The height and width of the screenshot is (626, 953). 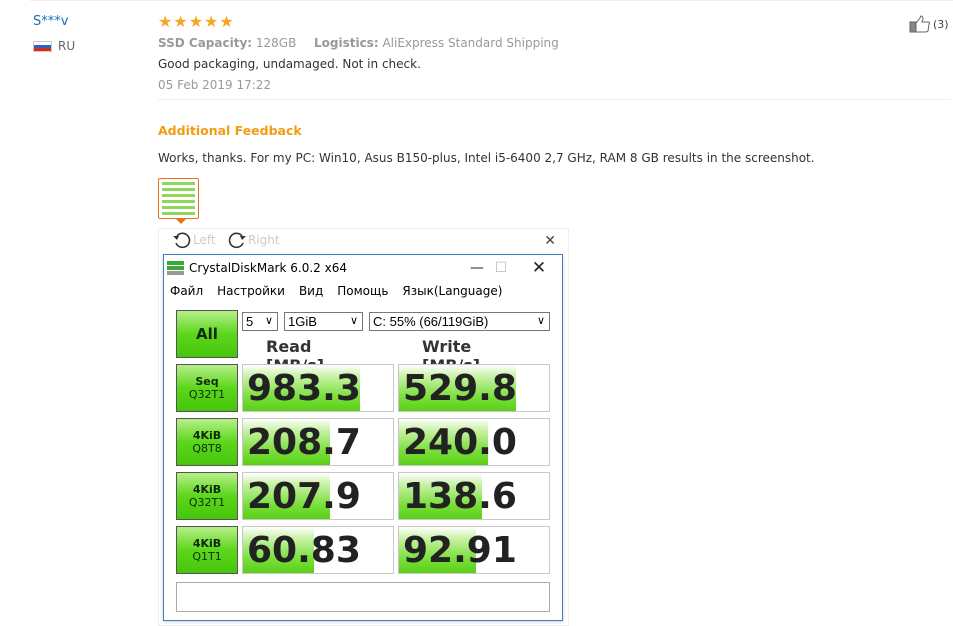 What do you see at coordinates (470, 43) in the screenshot?
I see `attribute-value: AliExpress Standard Shipping` at bounding box center [470, 43].